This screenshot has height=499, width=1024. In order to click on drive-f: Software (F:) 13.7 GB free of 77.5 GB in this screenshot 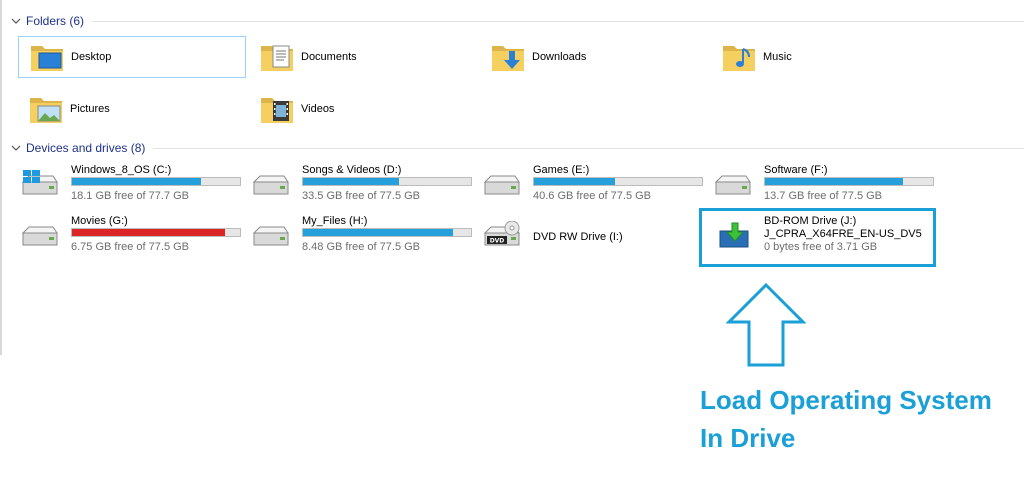, I will do `click(826, 184)`.